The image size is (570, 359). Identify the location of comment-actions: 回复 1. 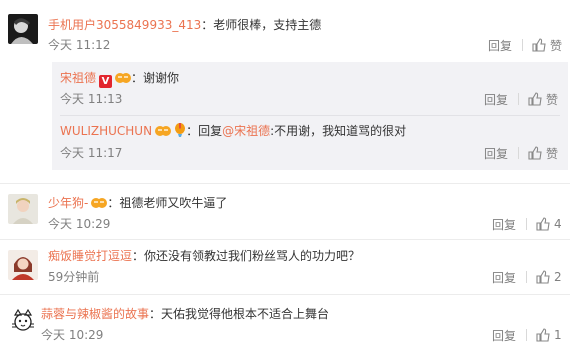
(527, 335).